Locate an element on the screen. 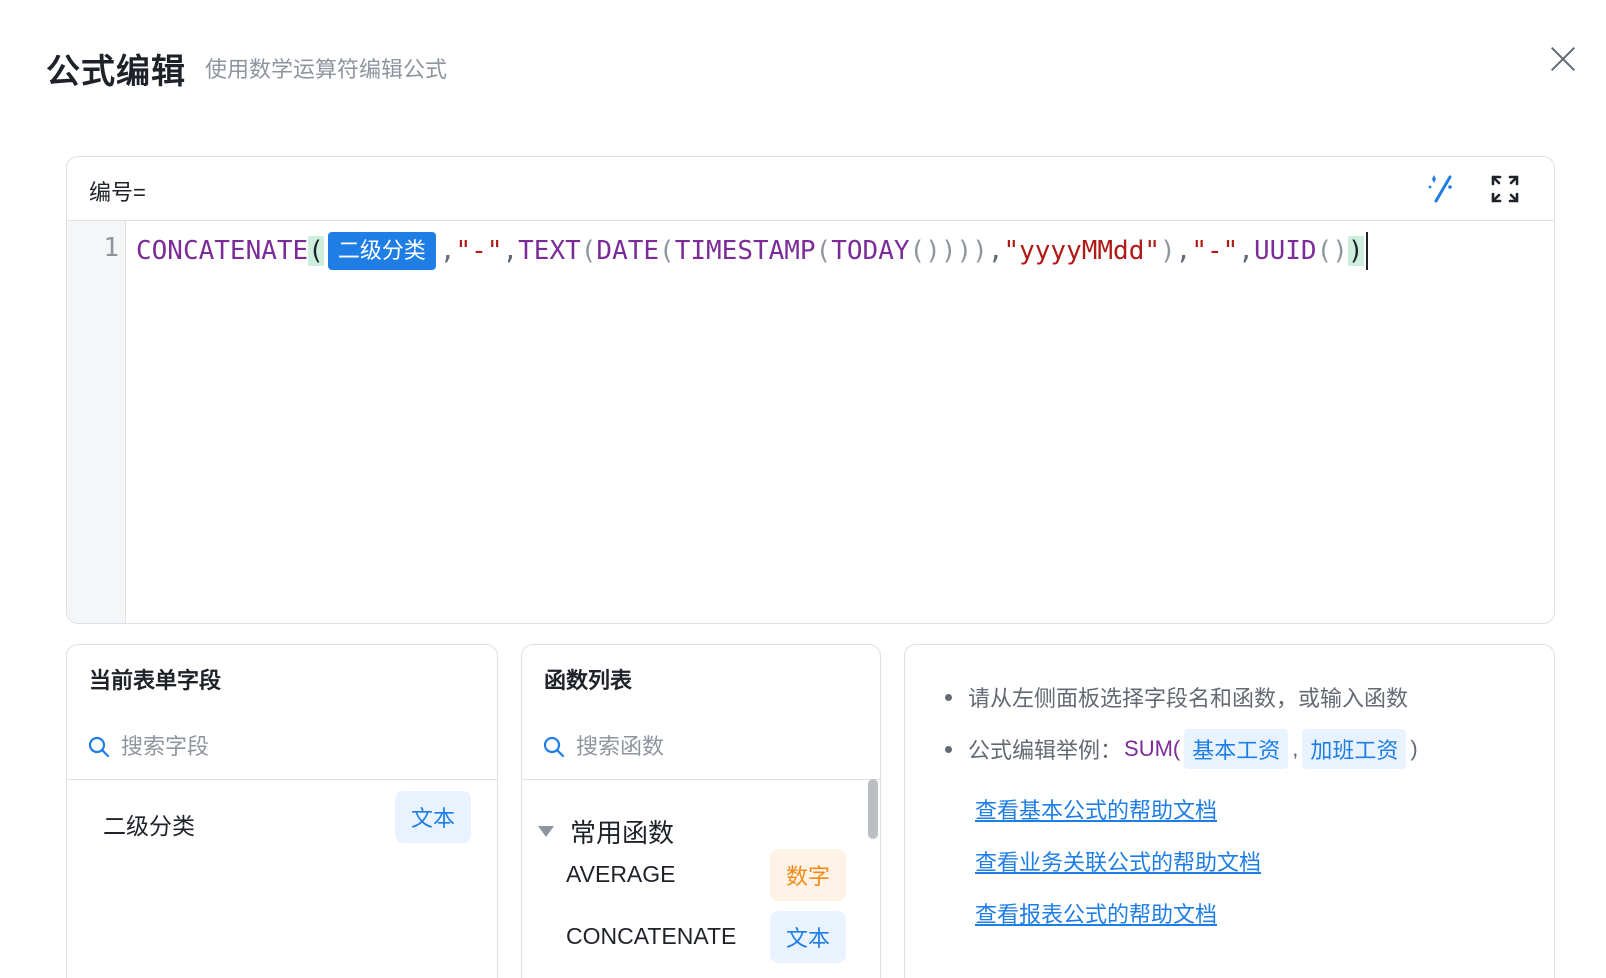 The height and width of the screenshot is (978, 1606). fullscreen-icon is located at coordinates (1505, 189).